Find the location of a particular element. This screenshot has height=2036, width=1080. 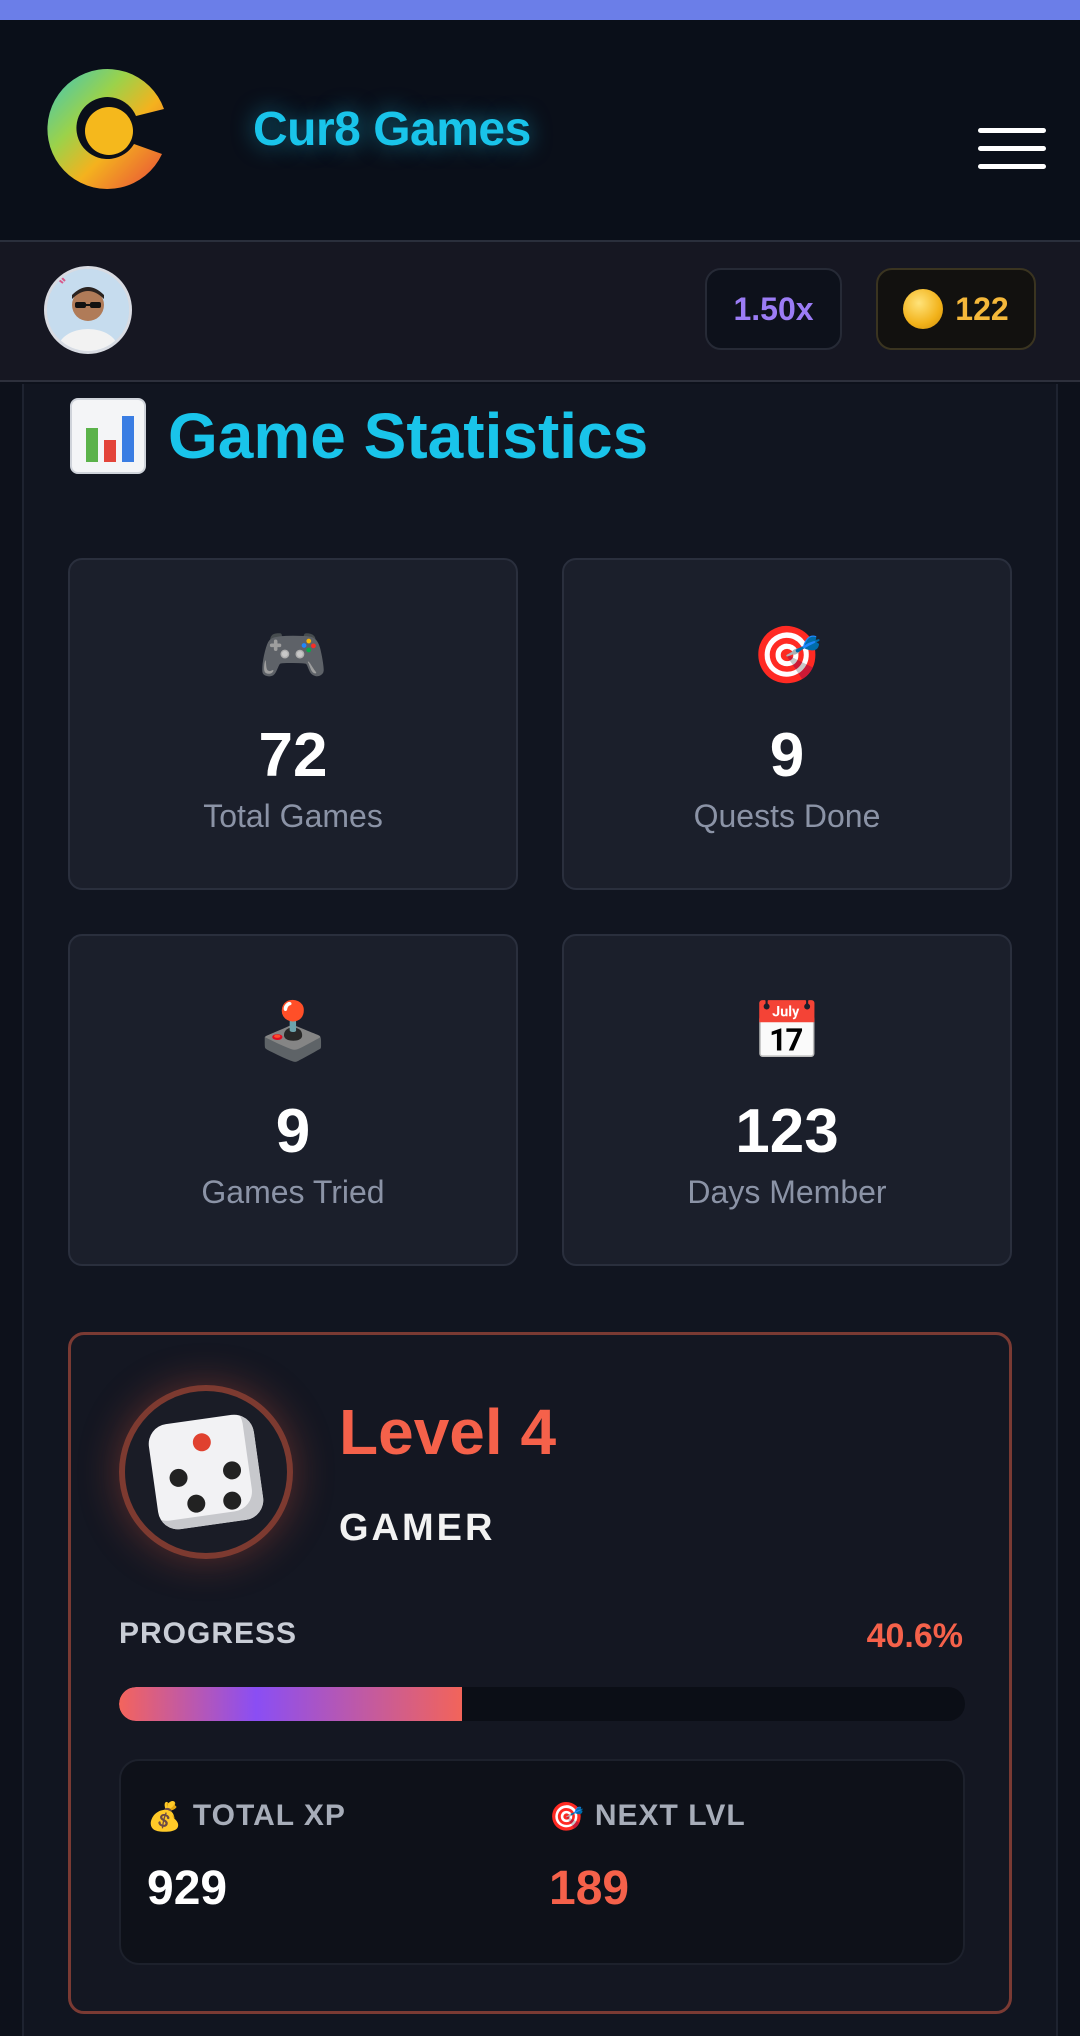

progress-bar-fill is located at coordinates (291, 1704).